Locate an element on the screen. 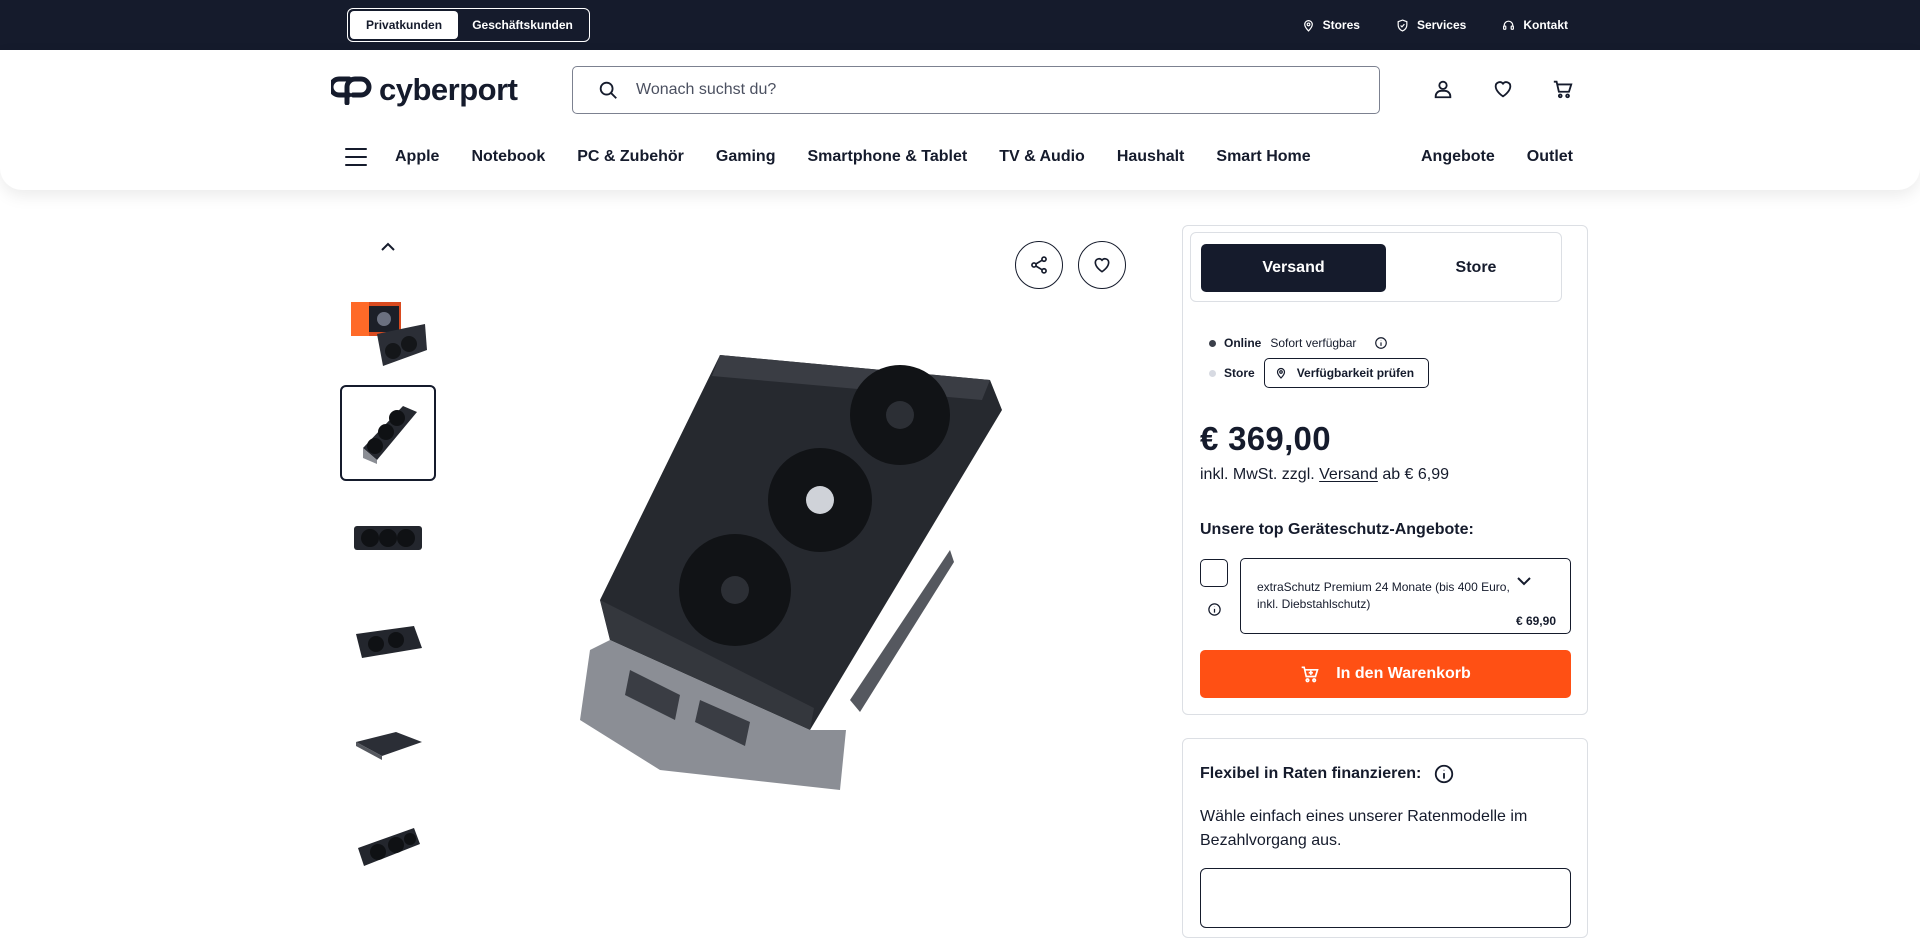 This screenshot has height=938, width=1920. search-icon is located at coordinates (608, 90).